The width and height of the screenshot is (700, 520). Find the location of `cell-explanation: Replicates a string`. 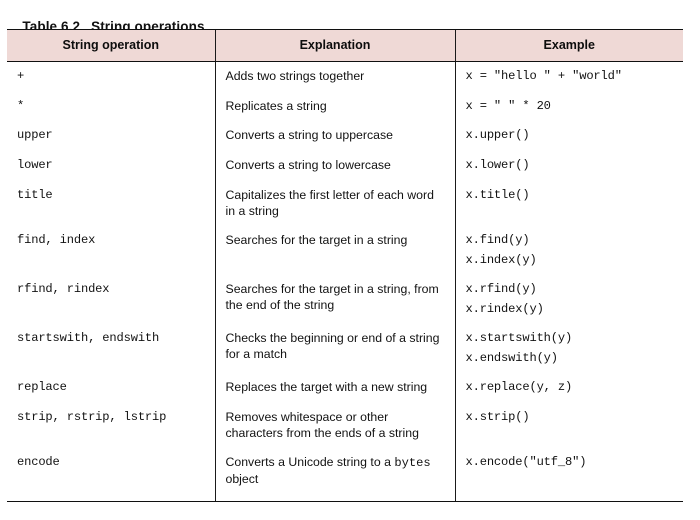

cell-explanation: Replicates a string is located at coordinates (334, 106).